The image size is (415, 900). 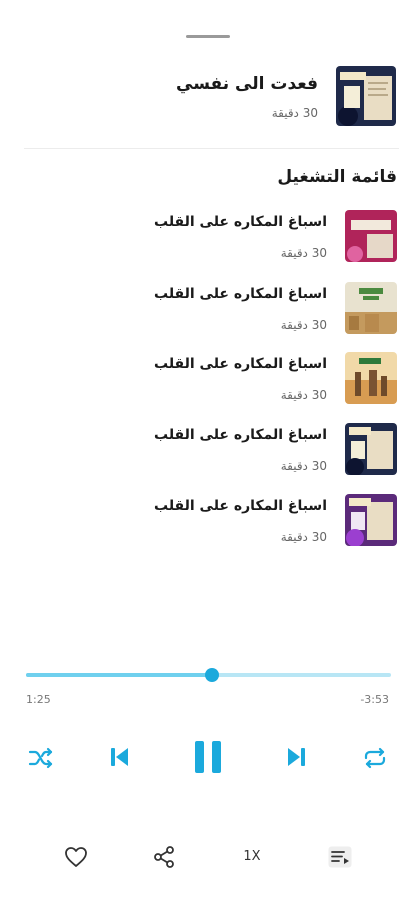 I want to click on skip-next-icon, so click(x=297, y=757).